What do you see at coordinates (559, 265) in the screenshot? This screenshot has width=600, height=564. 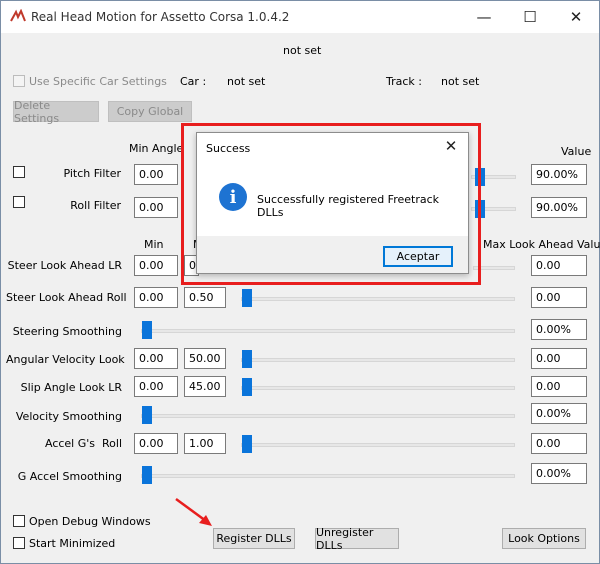 I see `steer-look-ahead-lr-value-input: 0.00` at bounding box center [559, 265].